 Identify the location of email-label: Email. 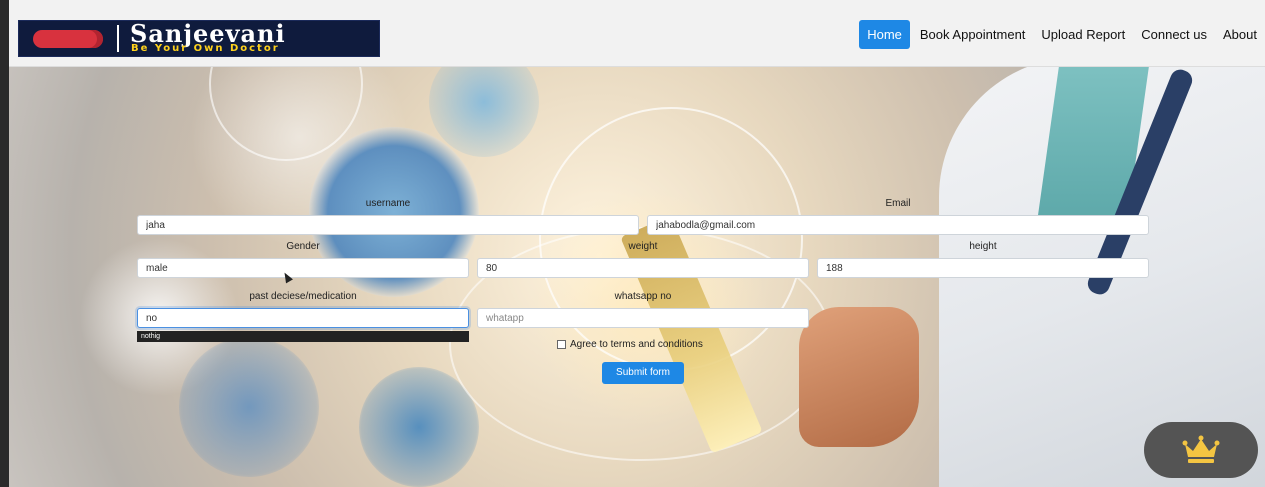
(898, 203).